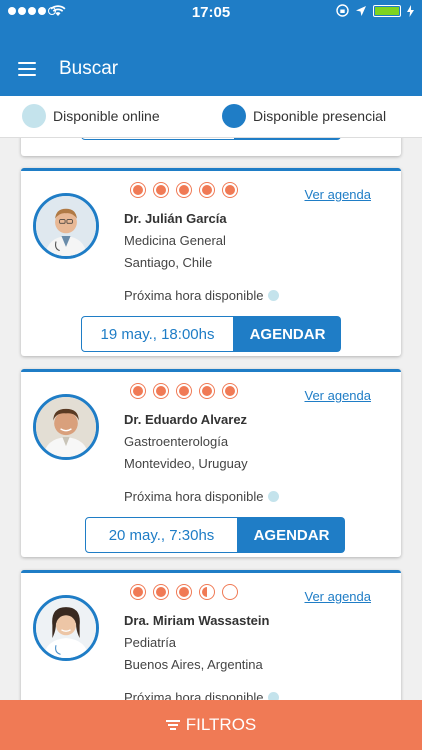  Describe the element at coordinates (211, 60) in the screenshot. I see `app-bar: Buscar` at that location.